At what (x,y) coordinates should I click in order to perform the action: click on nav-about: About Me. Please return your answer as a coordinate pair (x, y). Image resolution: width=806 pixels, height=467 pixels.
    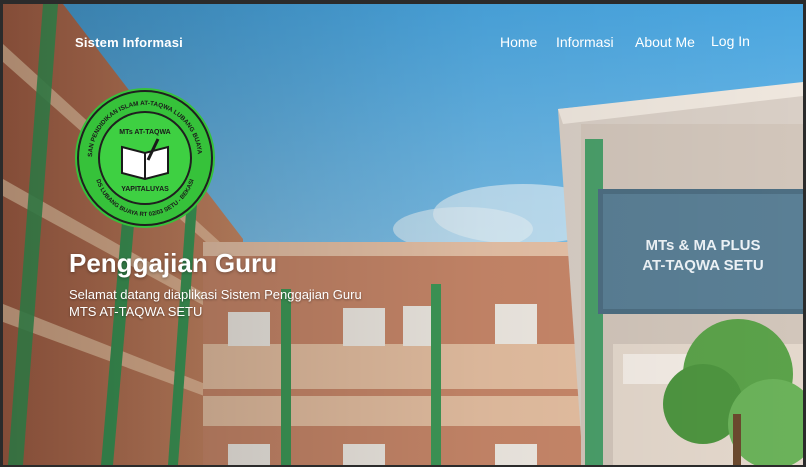
    Looking at the image, I should click on (665, 42).